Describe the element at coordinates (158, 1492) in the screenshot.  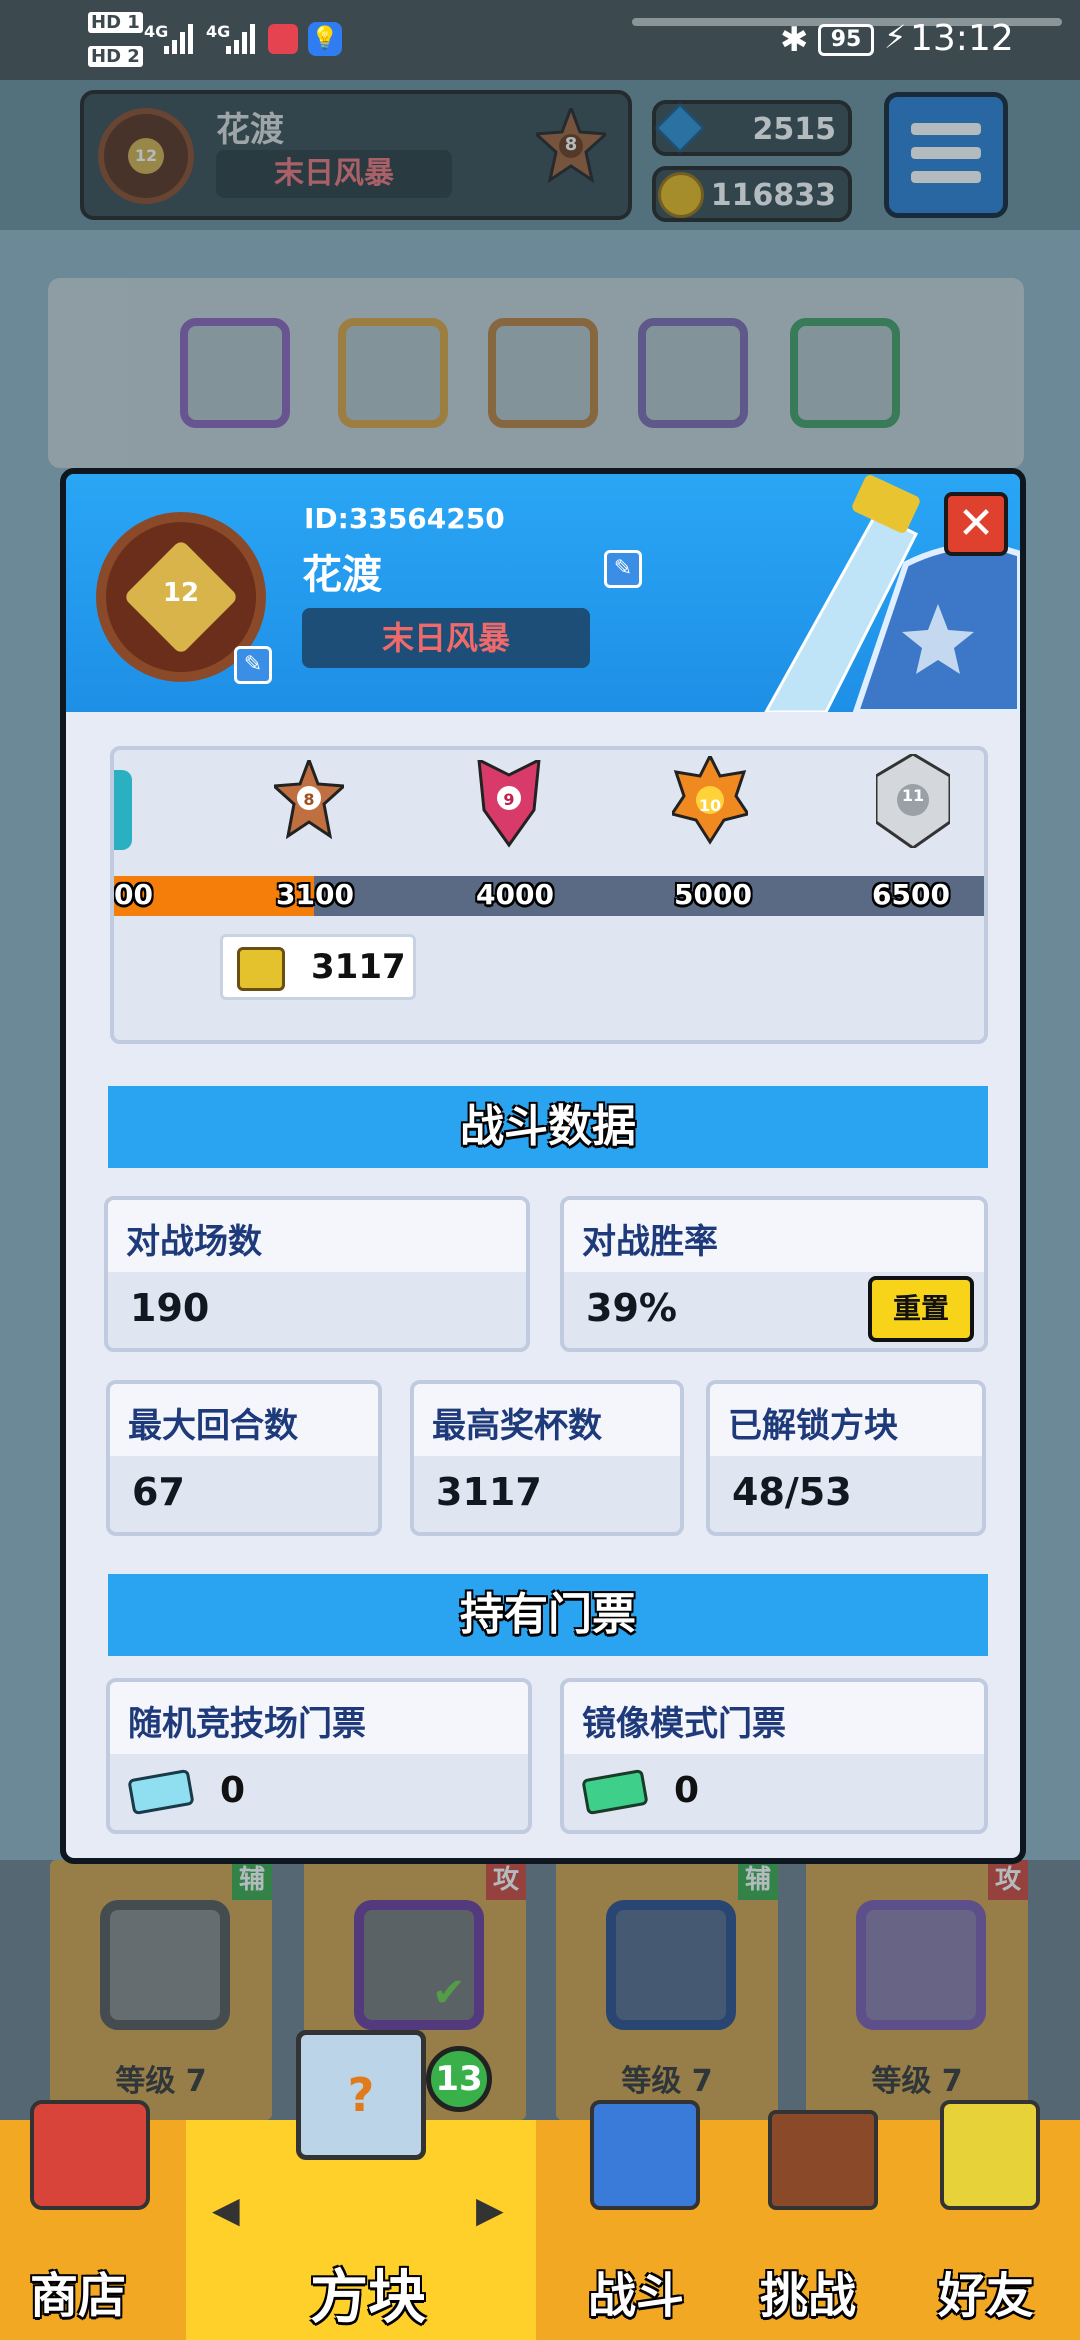
I see `stat-value: 67` at that location.